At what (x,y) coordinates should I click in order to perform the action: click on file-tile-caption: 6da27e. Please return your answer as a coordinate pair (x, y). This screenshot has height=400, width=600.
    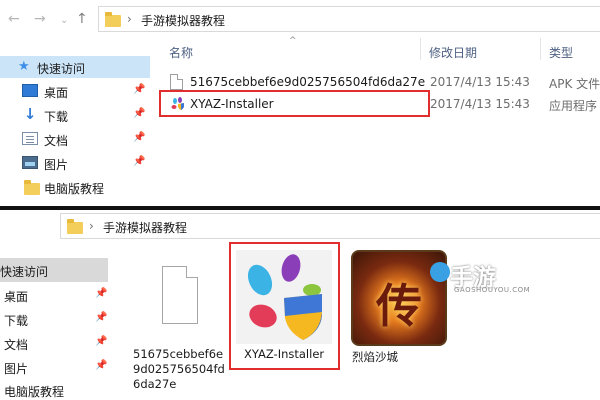
    Looking at the image, I should click on (155, 384).